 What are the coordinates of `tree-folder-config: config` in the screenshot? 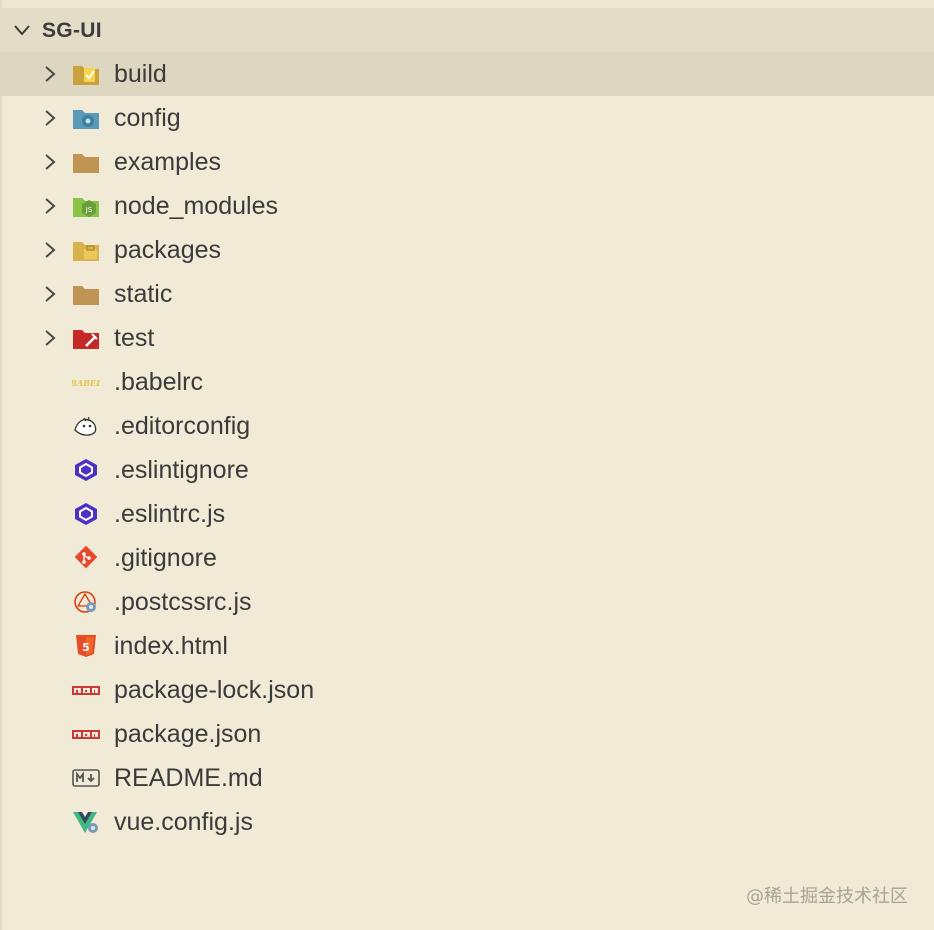 It's located at (467, 118).